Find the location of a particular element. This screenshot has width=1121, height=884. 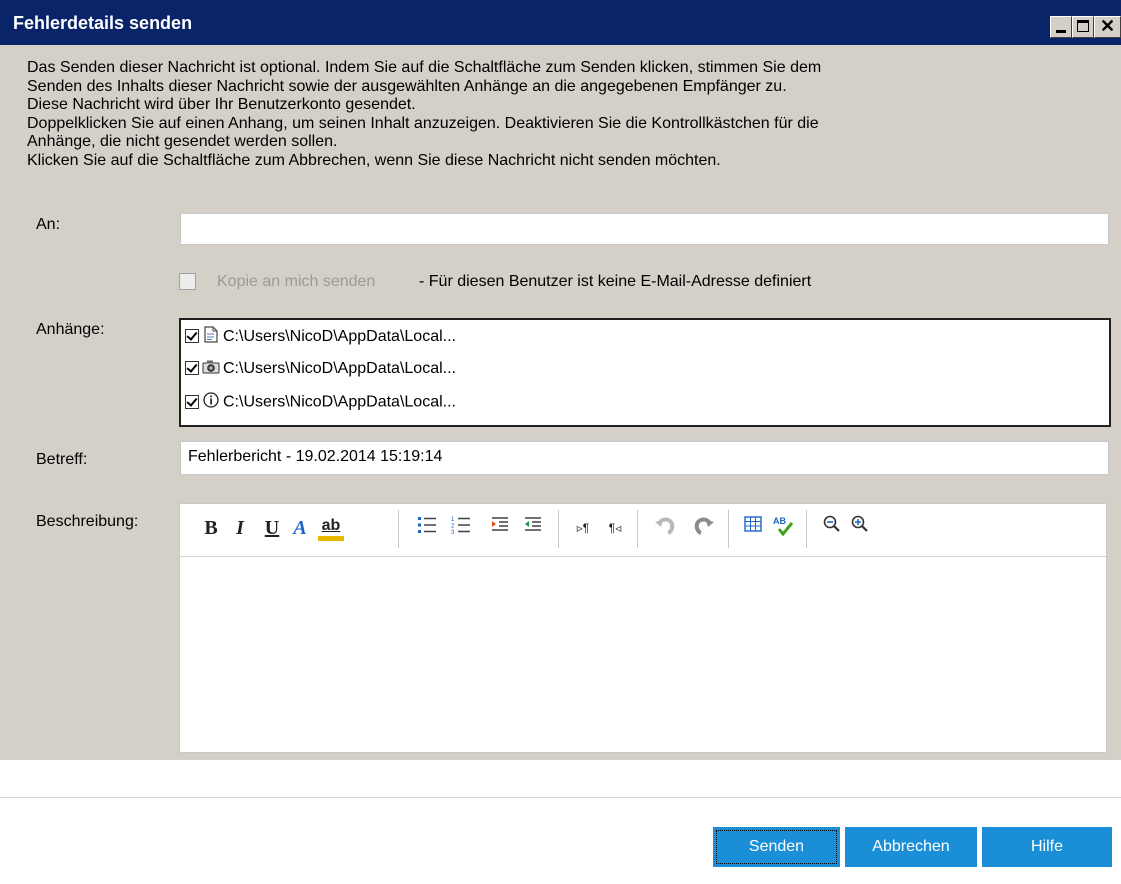

svg-text: 1 is located at coordinates (453, 520).